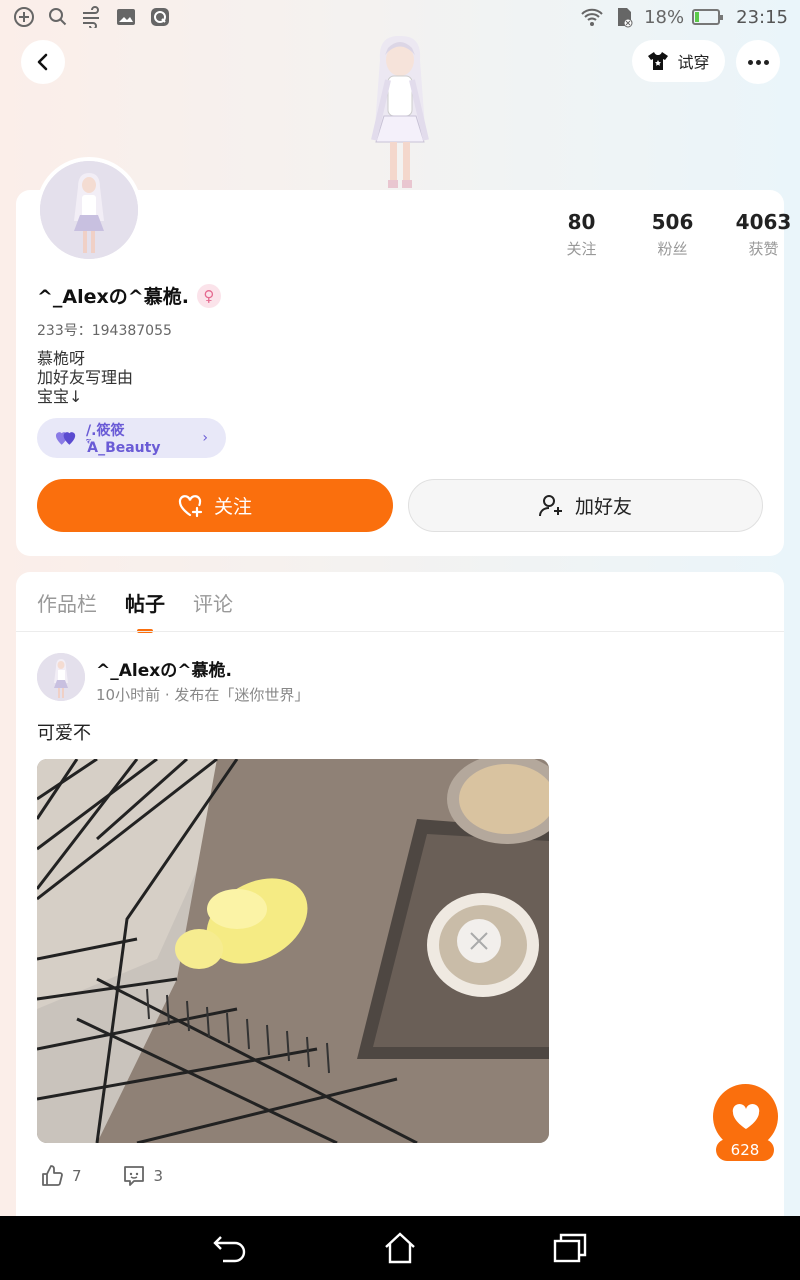 This screenshot has width=800, height=1280. Describe the element at coordinates (158, 1176) in the screenshot. I see `comment-count: 3` at that location.